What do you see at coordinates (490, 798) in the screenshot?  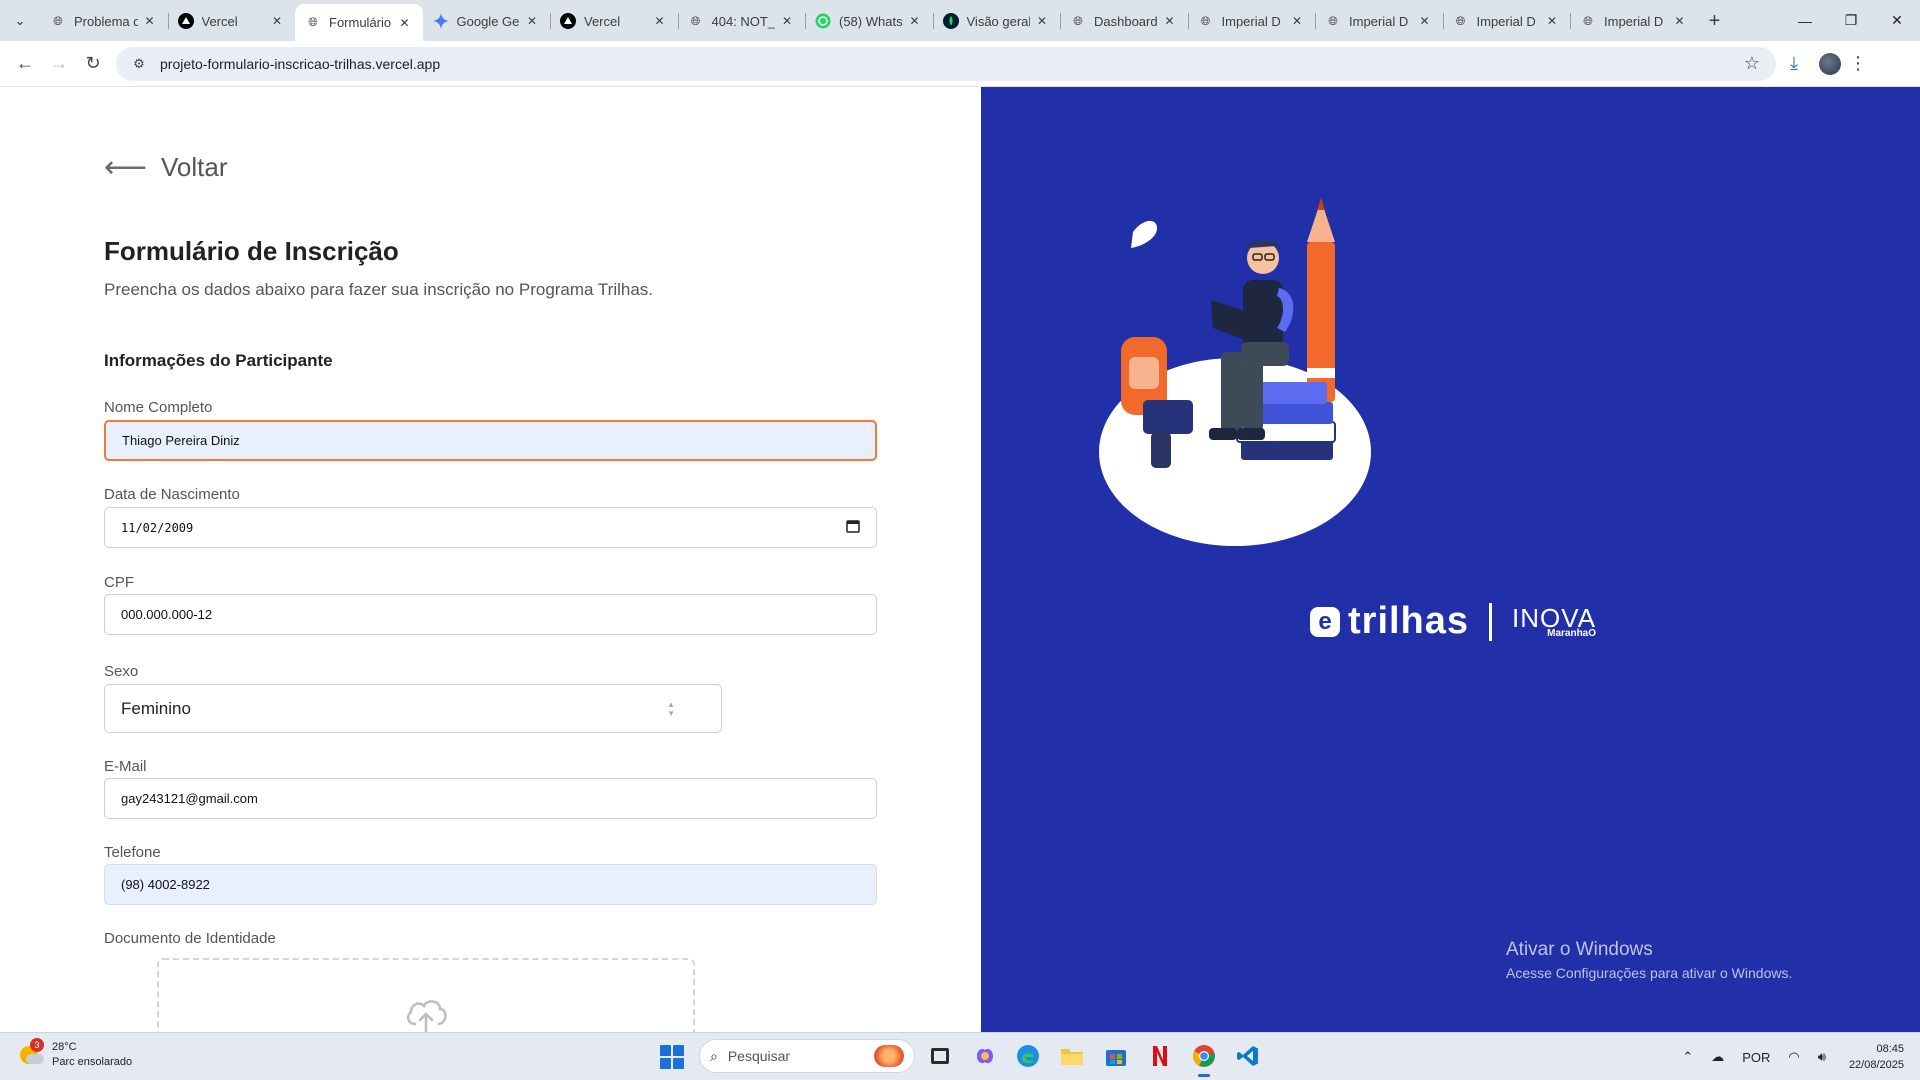 I see `email-field: gay243121@gmail.com` at bounding box center [490, 798].